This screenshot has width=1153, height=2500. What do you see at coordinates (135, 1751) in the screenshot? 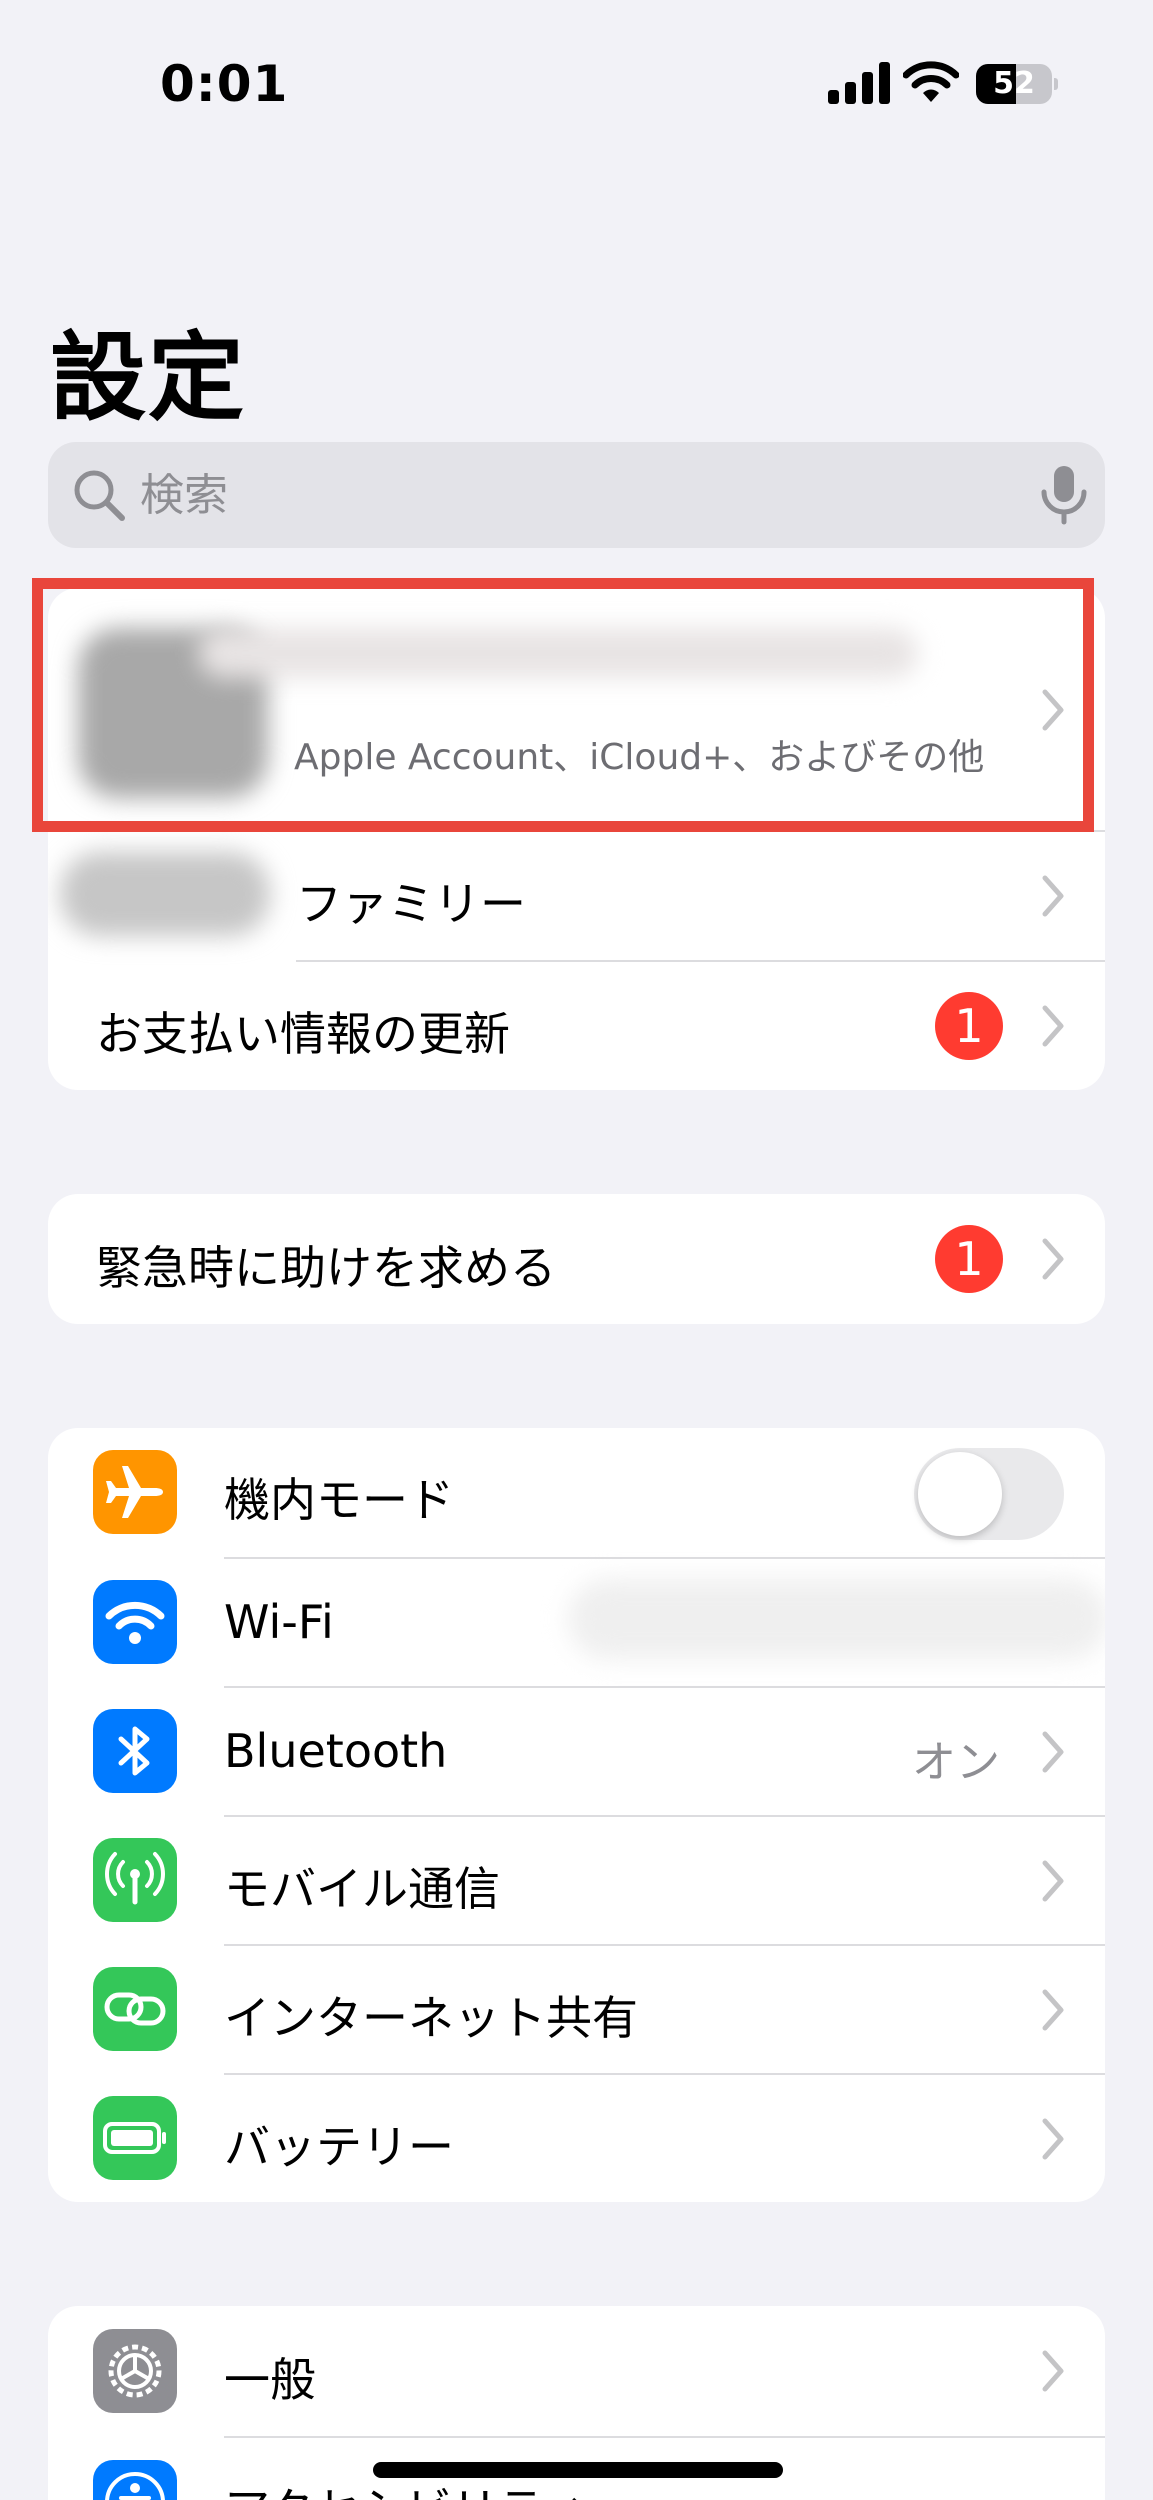
I see `bluetooth-icon` at bounding box center [135, 1751].